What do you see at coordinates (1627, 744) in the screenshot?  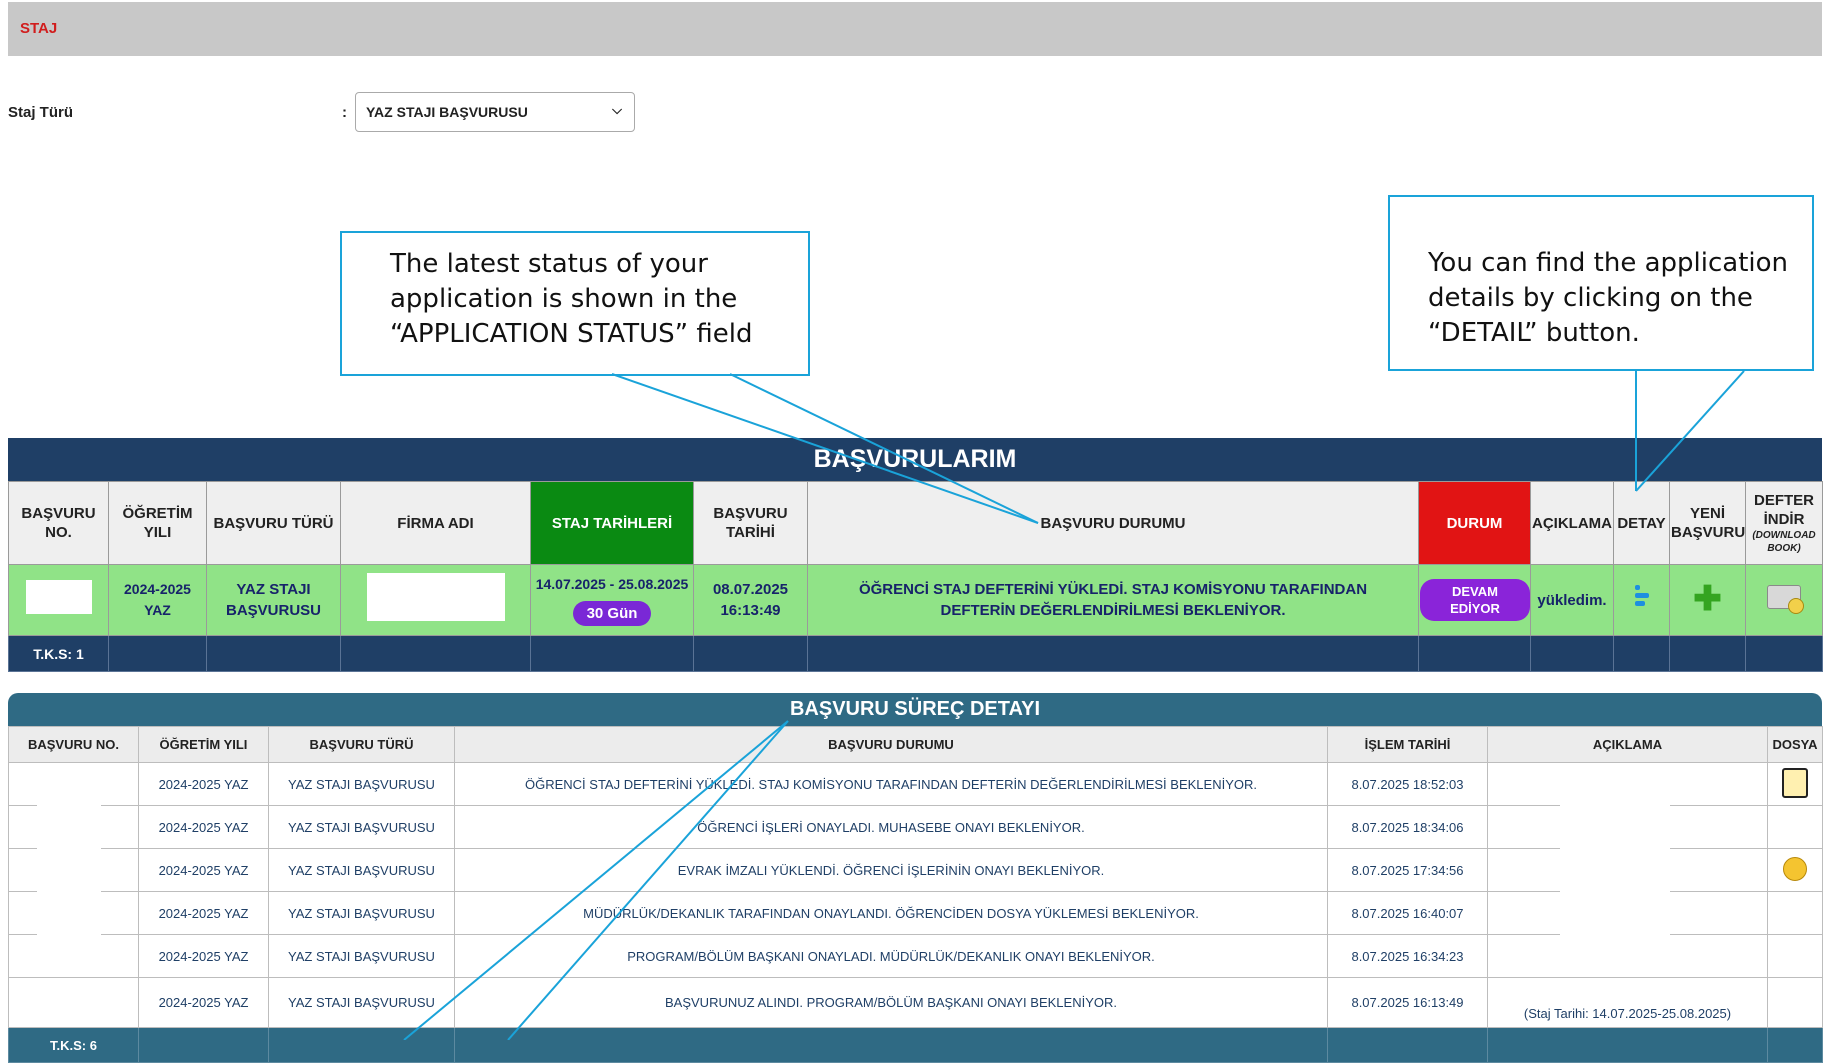 I see `proc-col-note: AÇIKLAMA` at bounding box center [1627, 744].